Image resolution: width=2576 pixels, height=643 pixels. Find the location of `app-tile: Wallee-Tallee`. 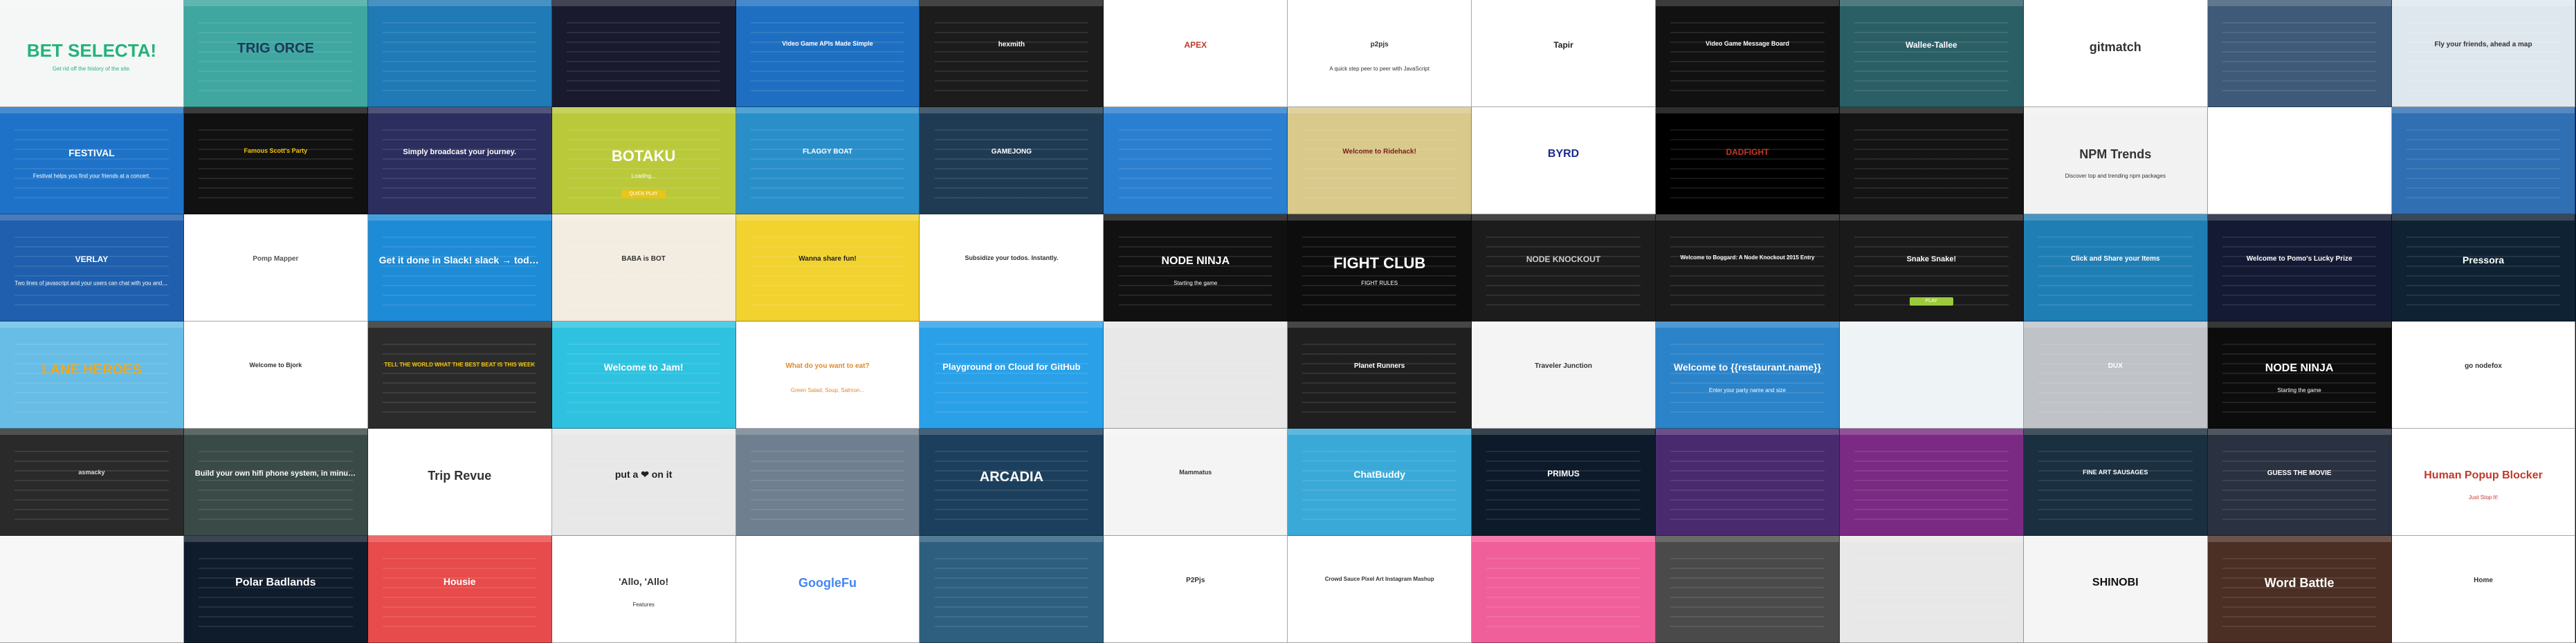

app-tile: Wallee-Tallee is located at coordinates (1931, 53).